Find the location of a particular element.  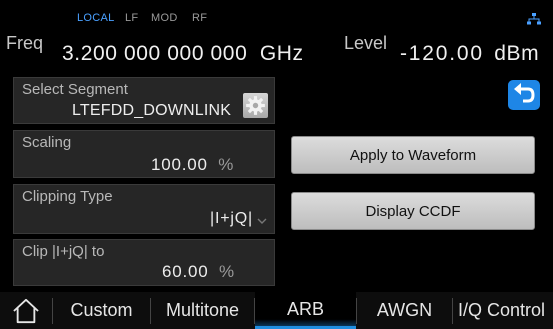

clipping-type-title: Clipping Type is located at coordinates (67, 196).